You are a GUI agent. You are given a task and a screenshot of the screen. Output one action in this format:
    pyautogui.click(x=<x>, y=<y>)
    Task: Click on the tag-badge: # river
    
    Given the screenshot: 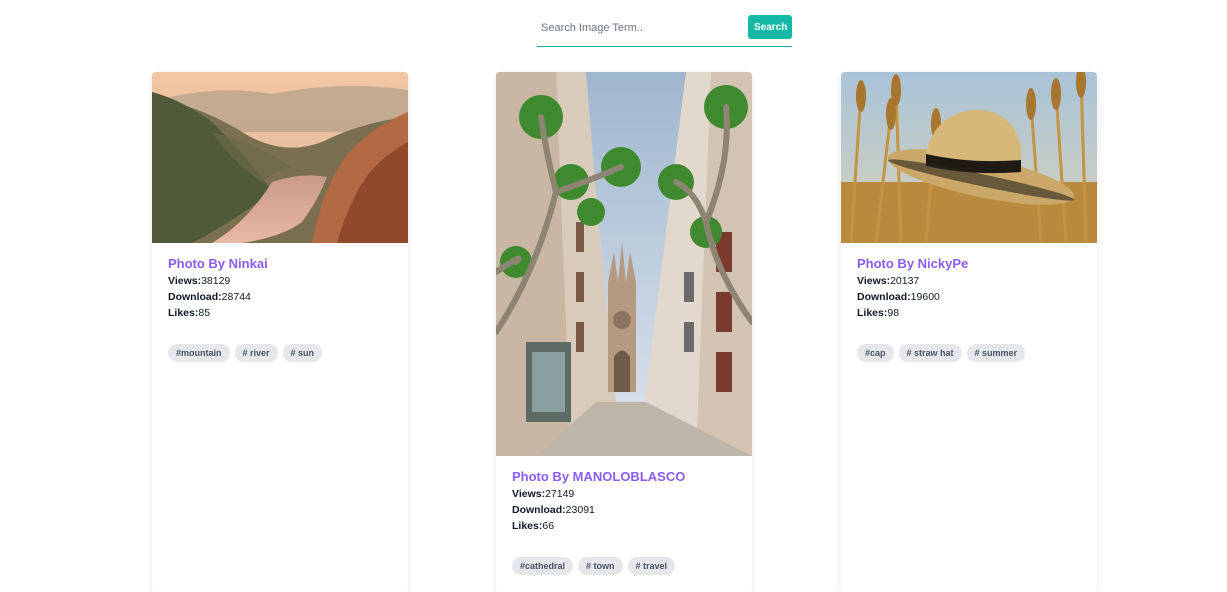 What is the action you would take?
    pyautogui.click(x=256, y=353)
    